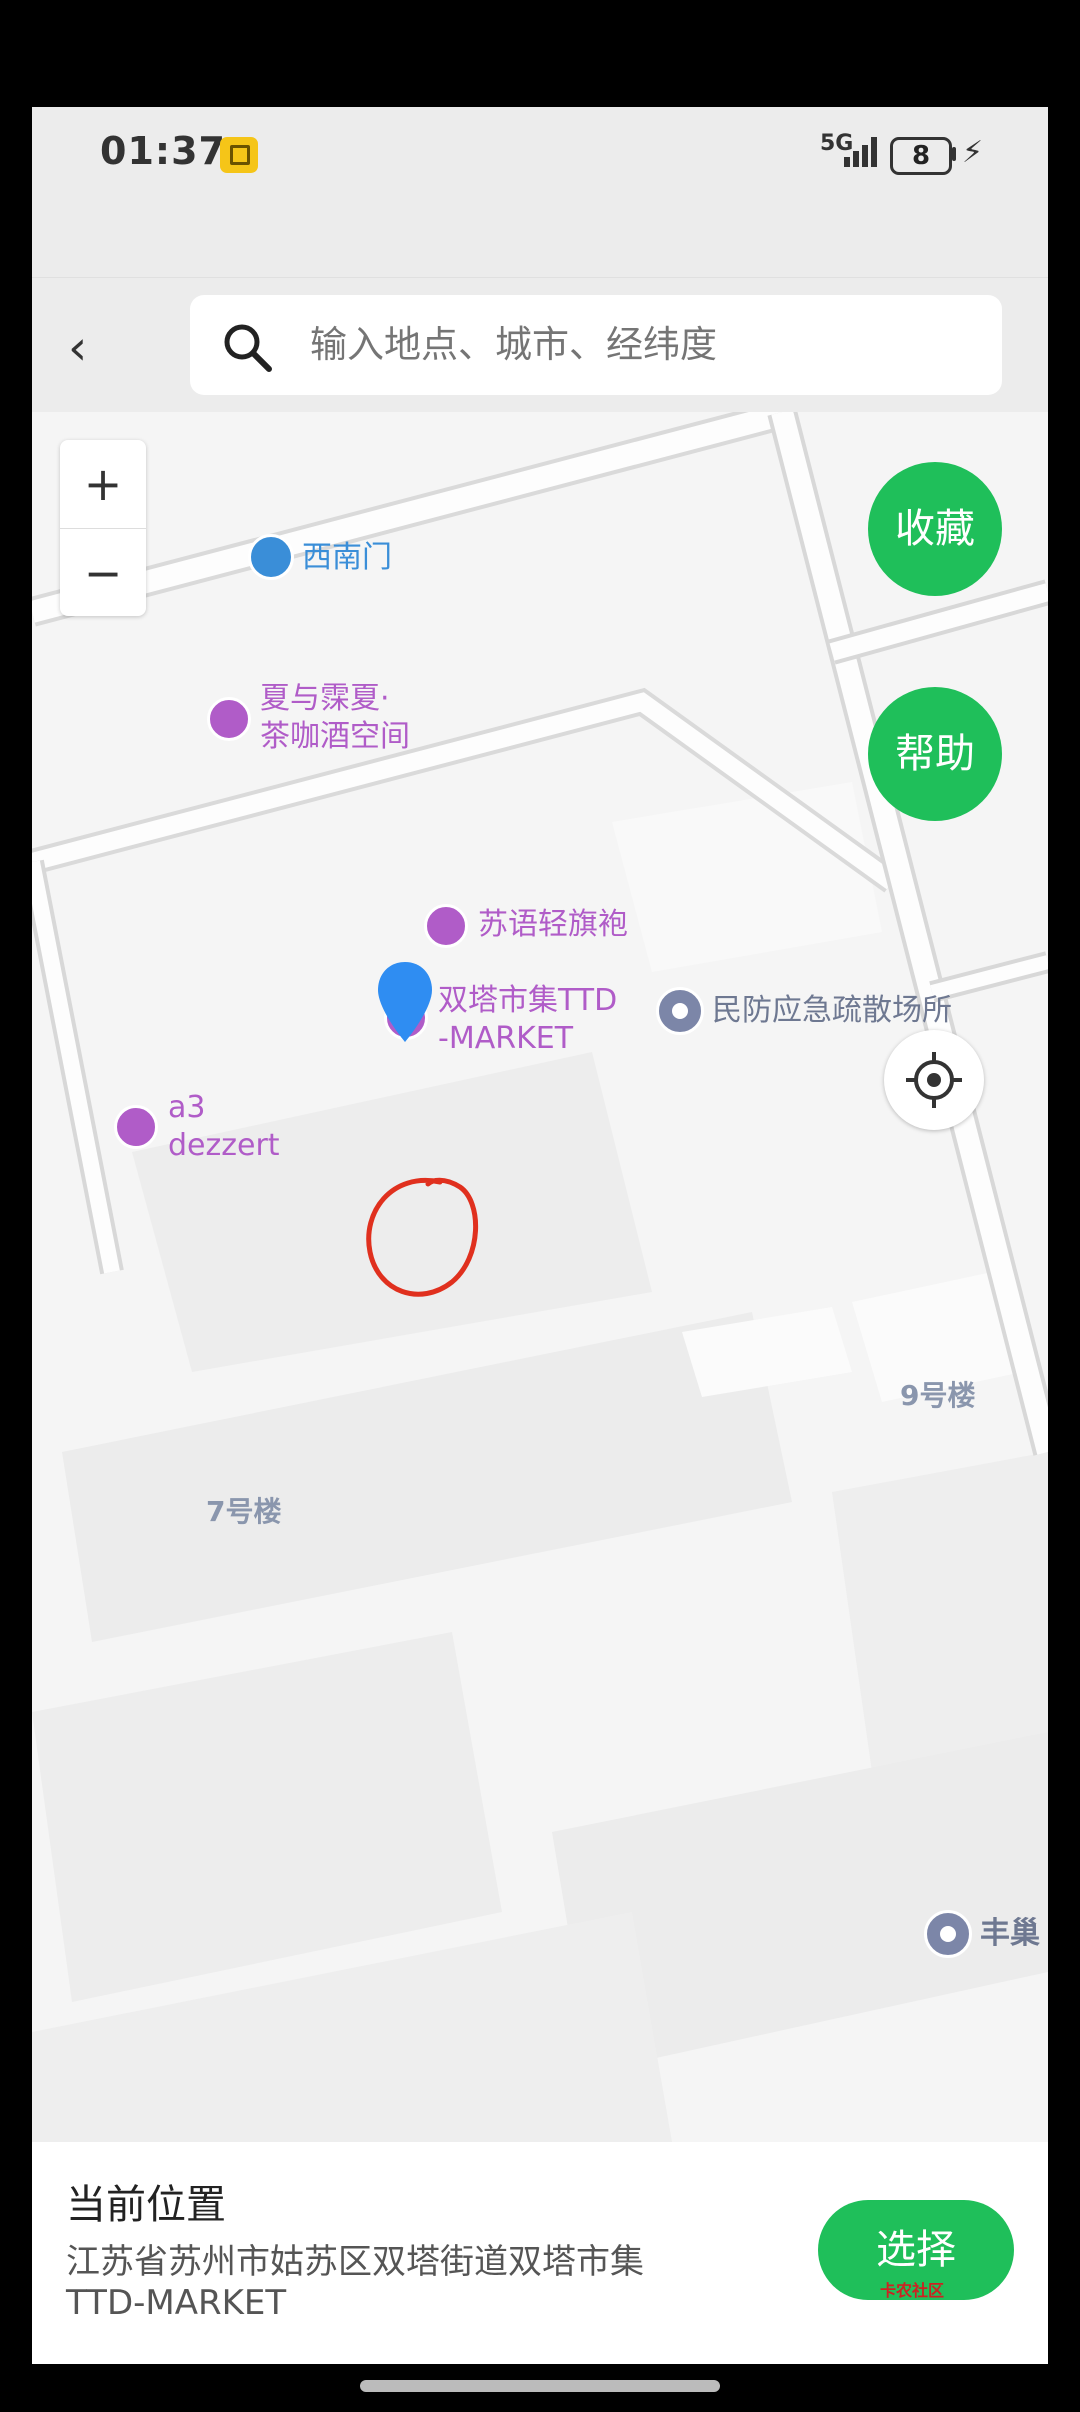  What do you see at coordinates (973, 152) in the screenshot?
I see `charging-icon: ⚡` at bounding box center [973, 152].